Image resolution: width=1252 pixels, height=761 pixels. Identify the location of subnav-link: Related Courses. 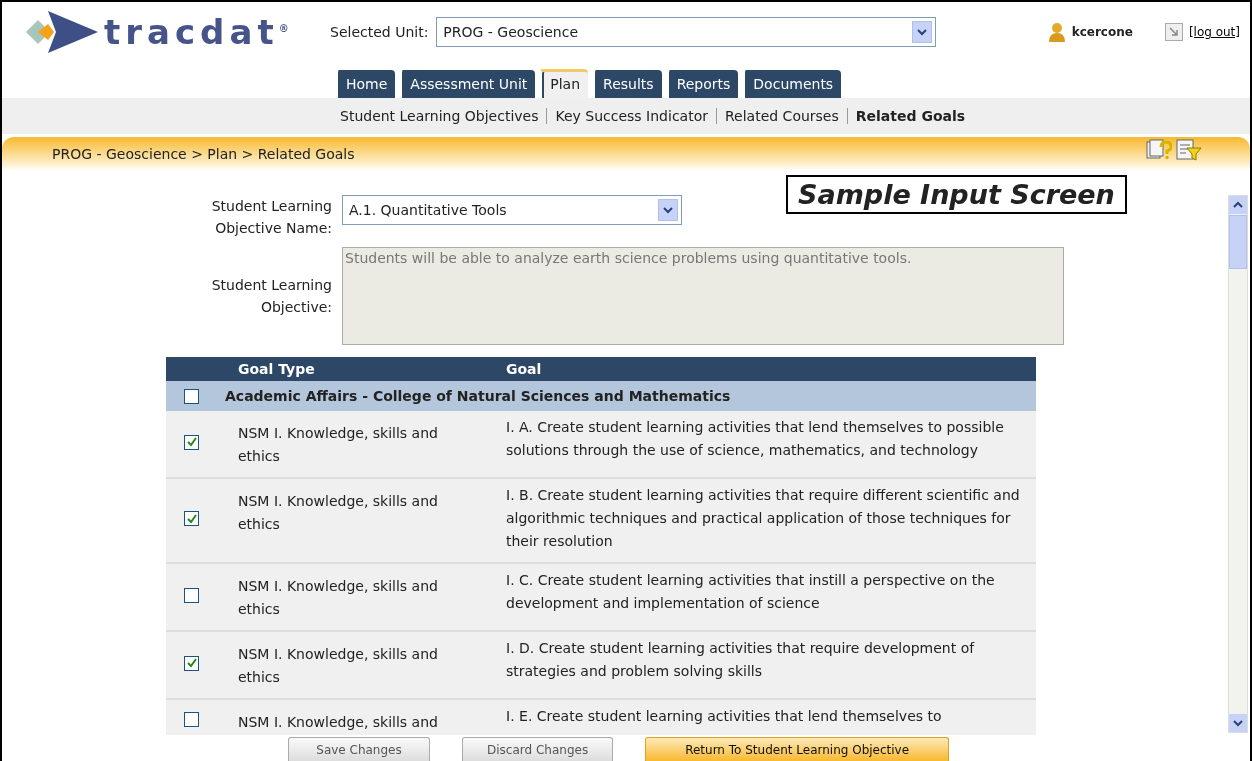
(782, 116).